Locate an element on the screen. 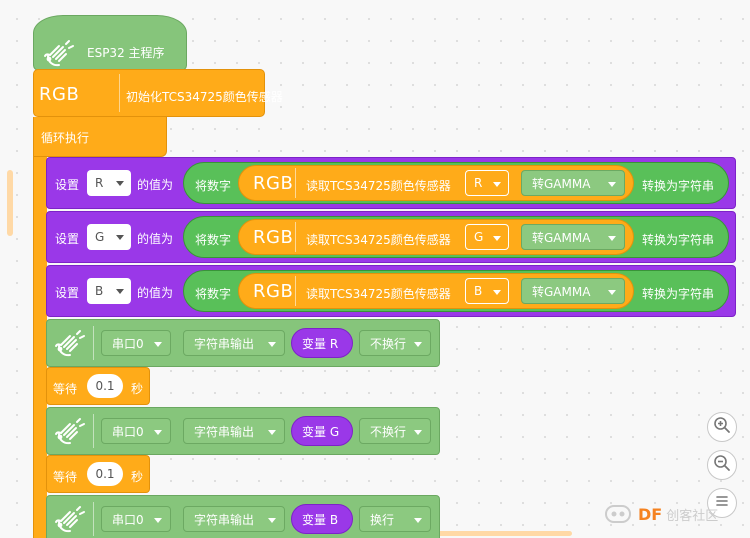  read-sensor-block: RGB 读取TCS34725颜色传感器 G 转GAMMA is located at coordinates (436, 237).